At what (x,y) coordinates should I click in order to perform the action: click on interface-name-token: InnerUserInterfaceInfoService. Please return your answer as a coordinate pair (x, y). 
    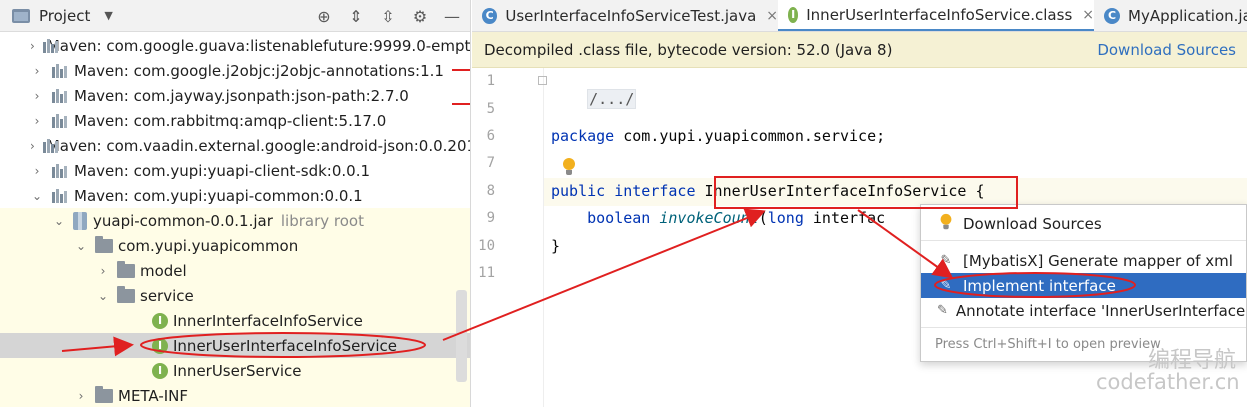
    Looking at the image, I should click on (836, 191).